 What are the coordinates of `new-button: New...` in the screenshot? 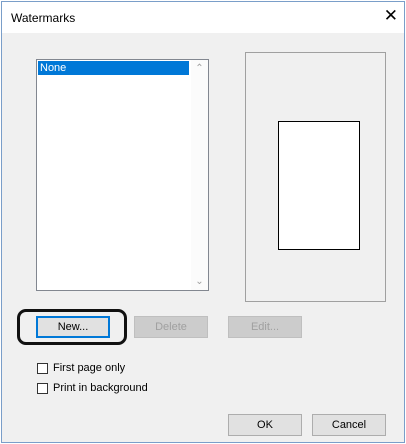 It's located at (73, 327).